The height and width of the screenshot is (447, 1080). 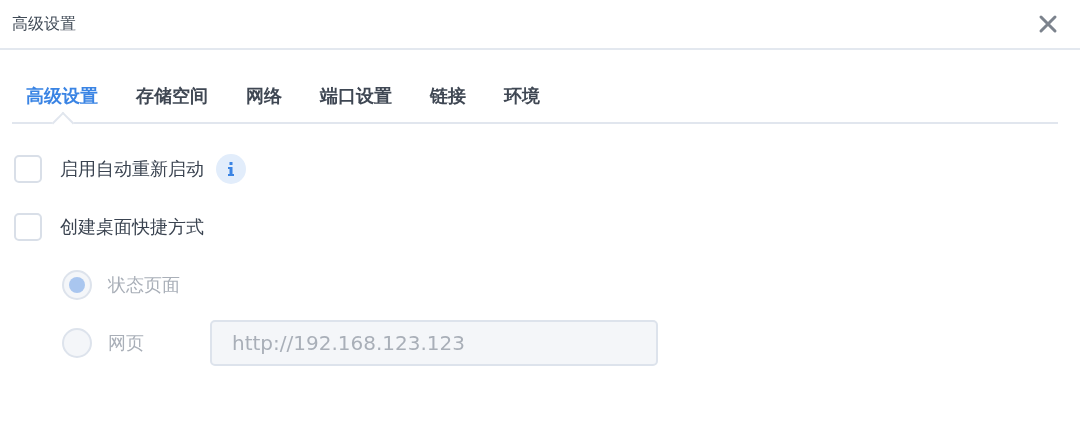 What do you see at coordinates (44, 24) in the screenshot?
I see `window-title: 高级设置` at bounding box center [44, 24].